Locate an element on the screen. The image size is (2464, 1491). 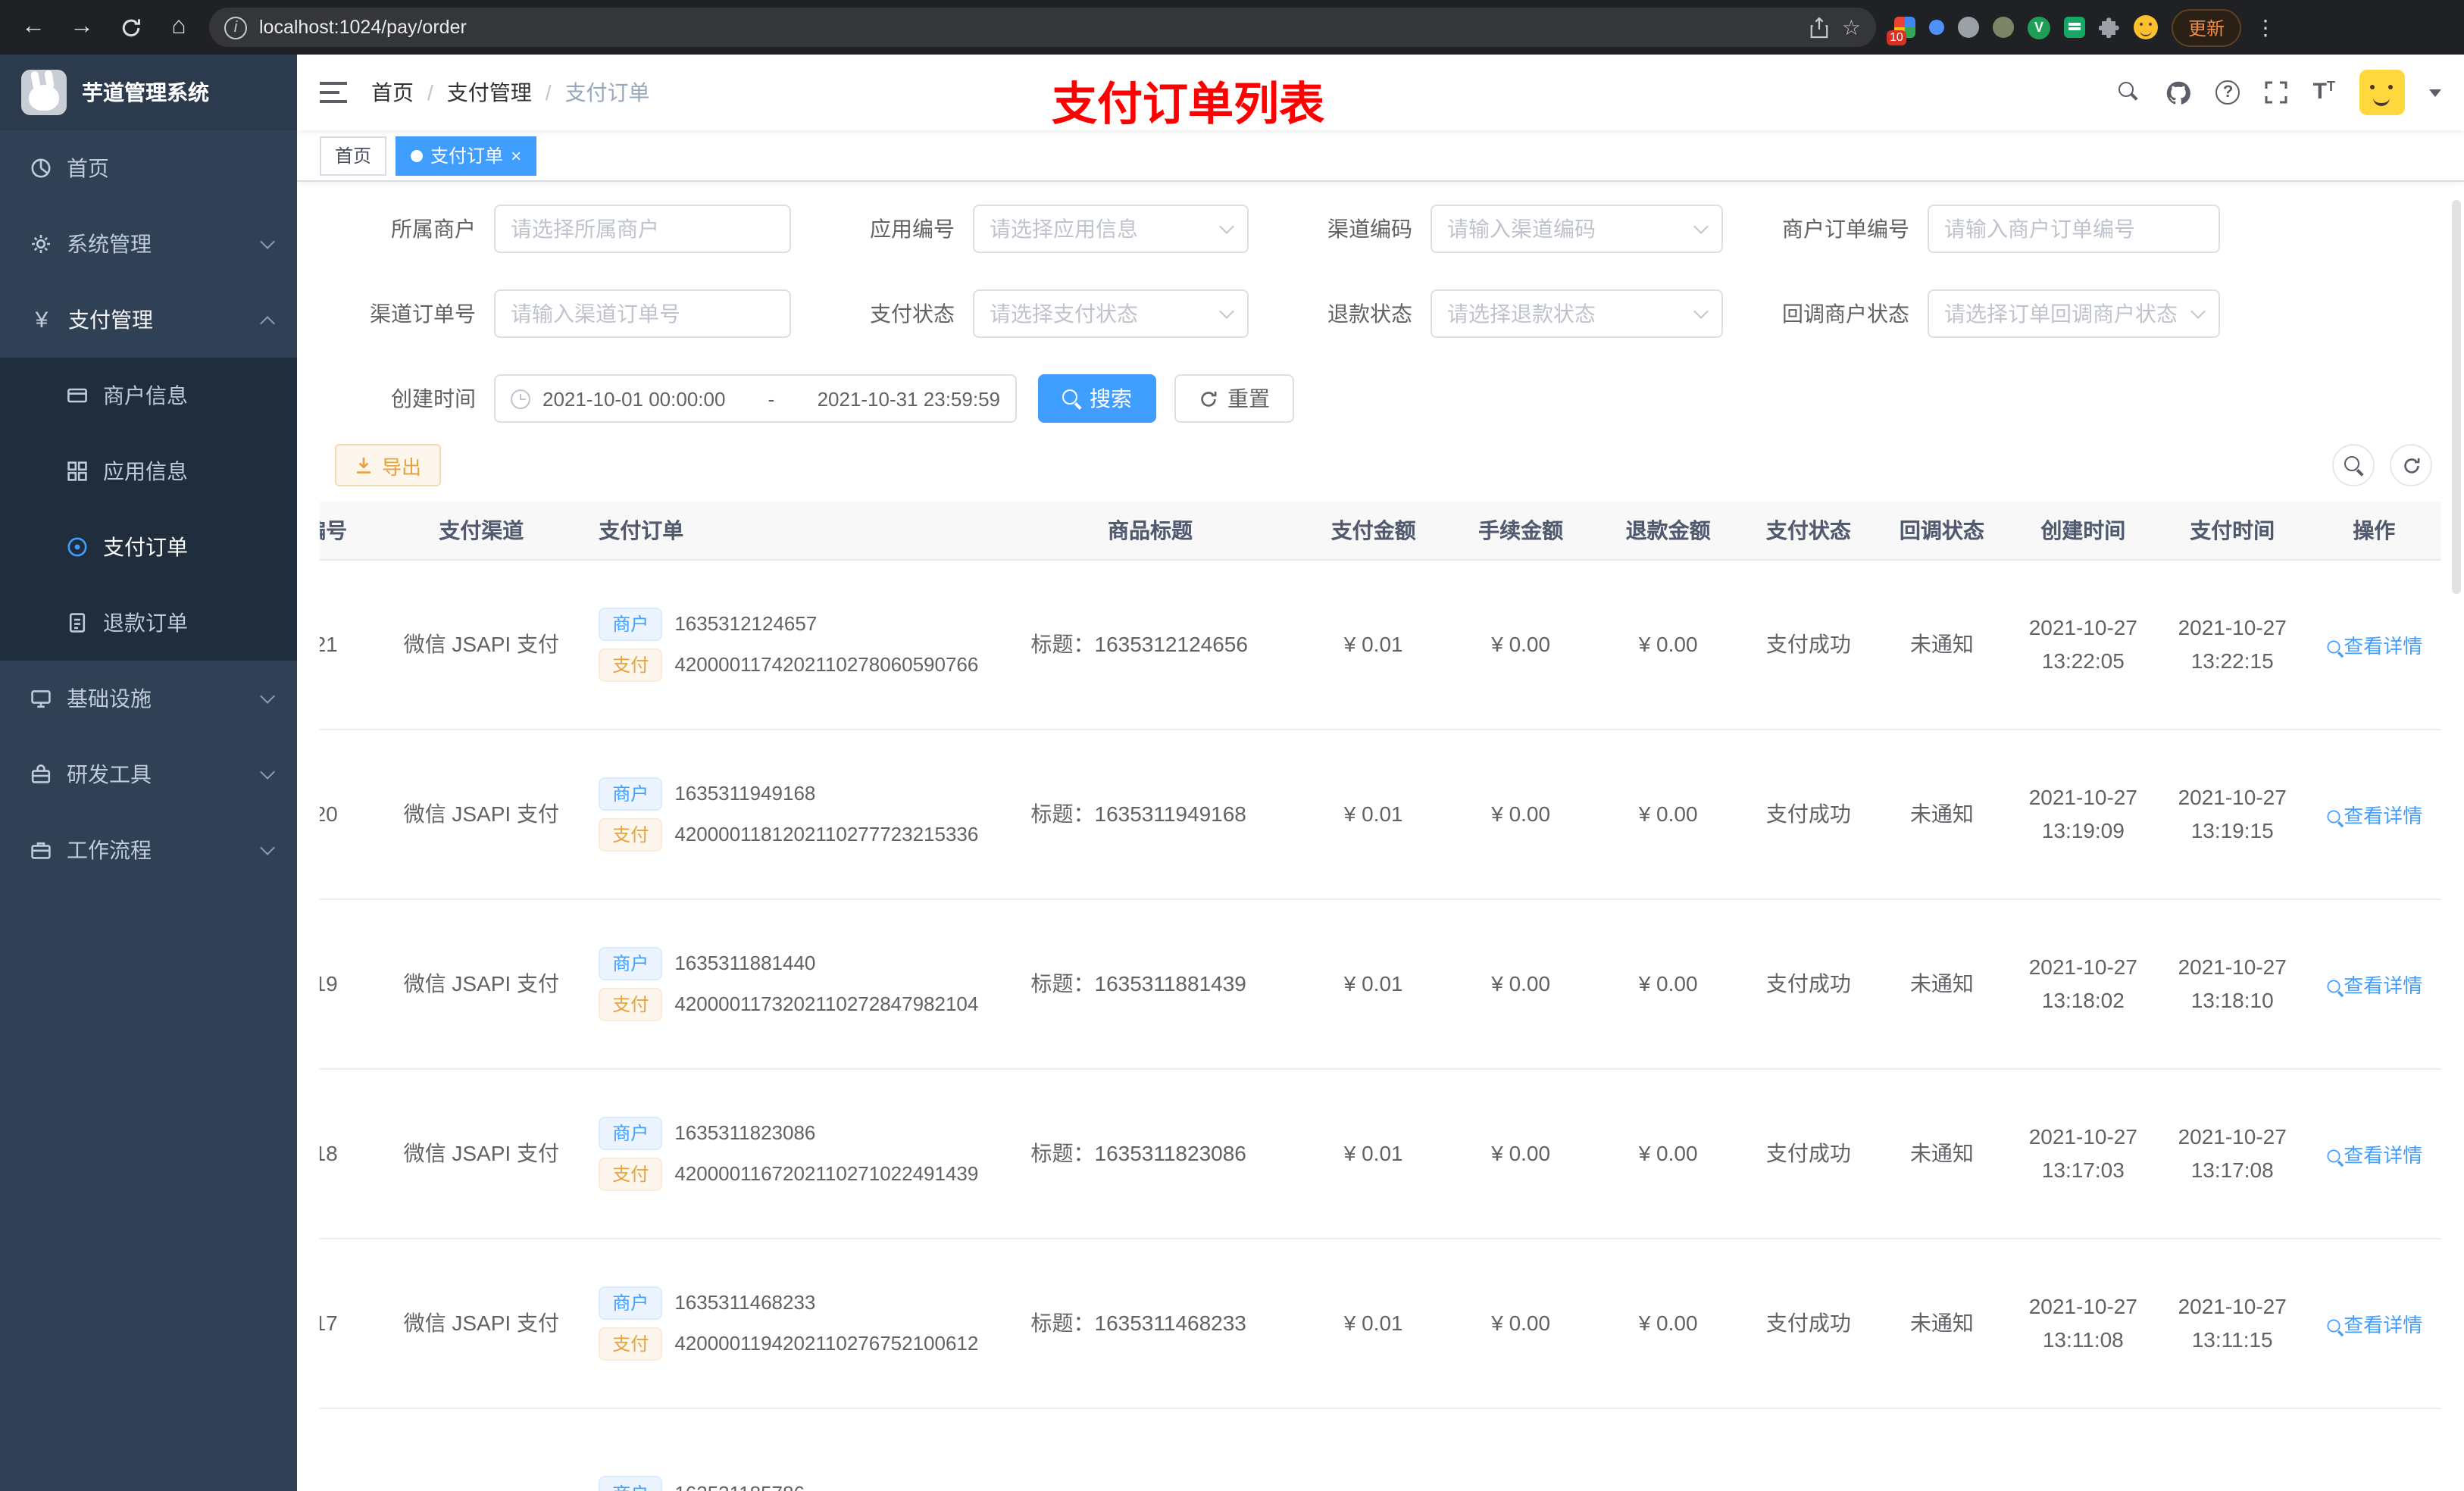
browser-chrome: ← → ⌂ i localhost:1024/pay/order ☆ 10 V is located at coordinates (1232, 27).